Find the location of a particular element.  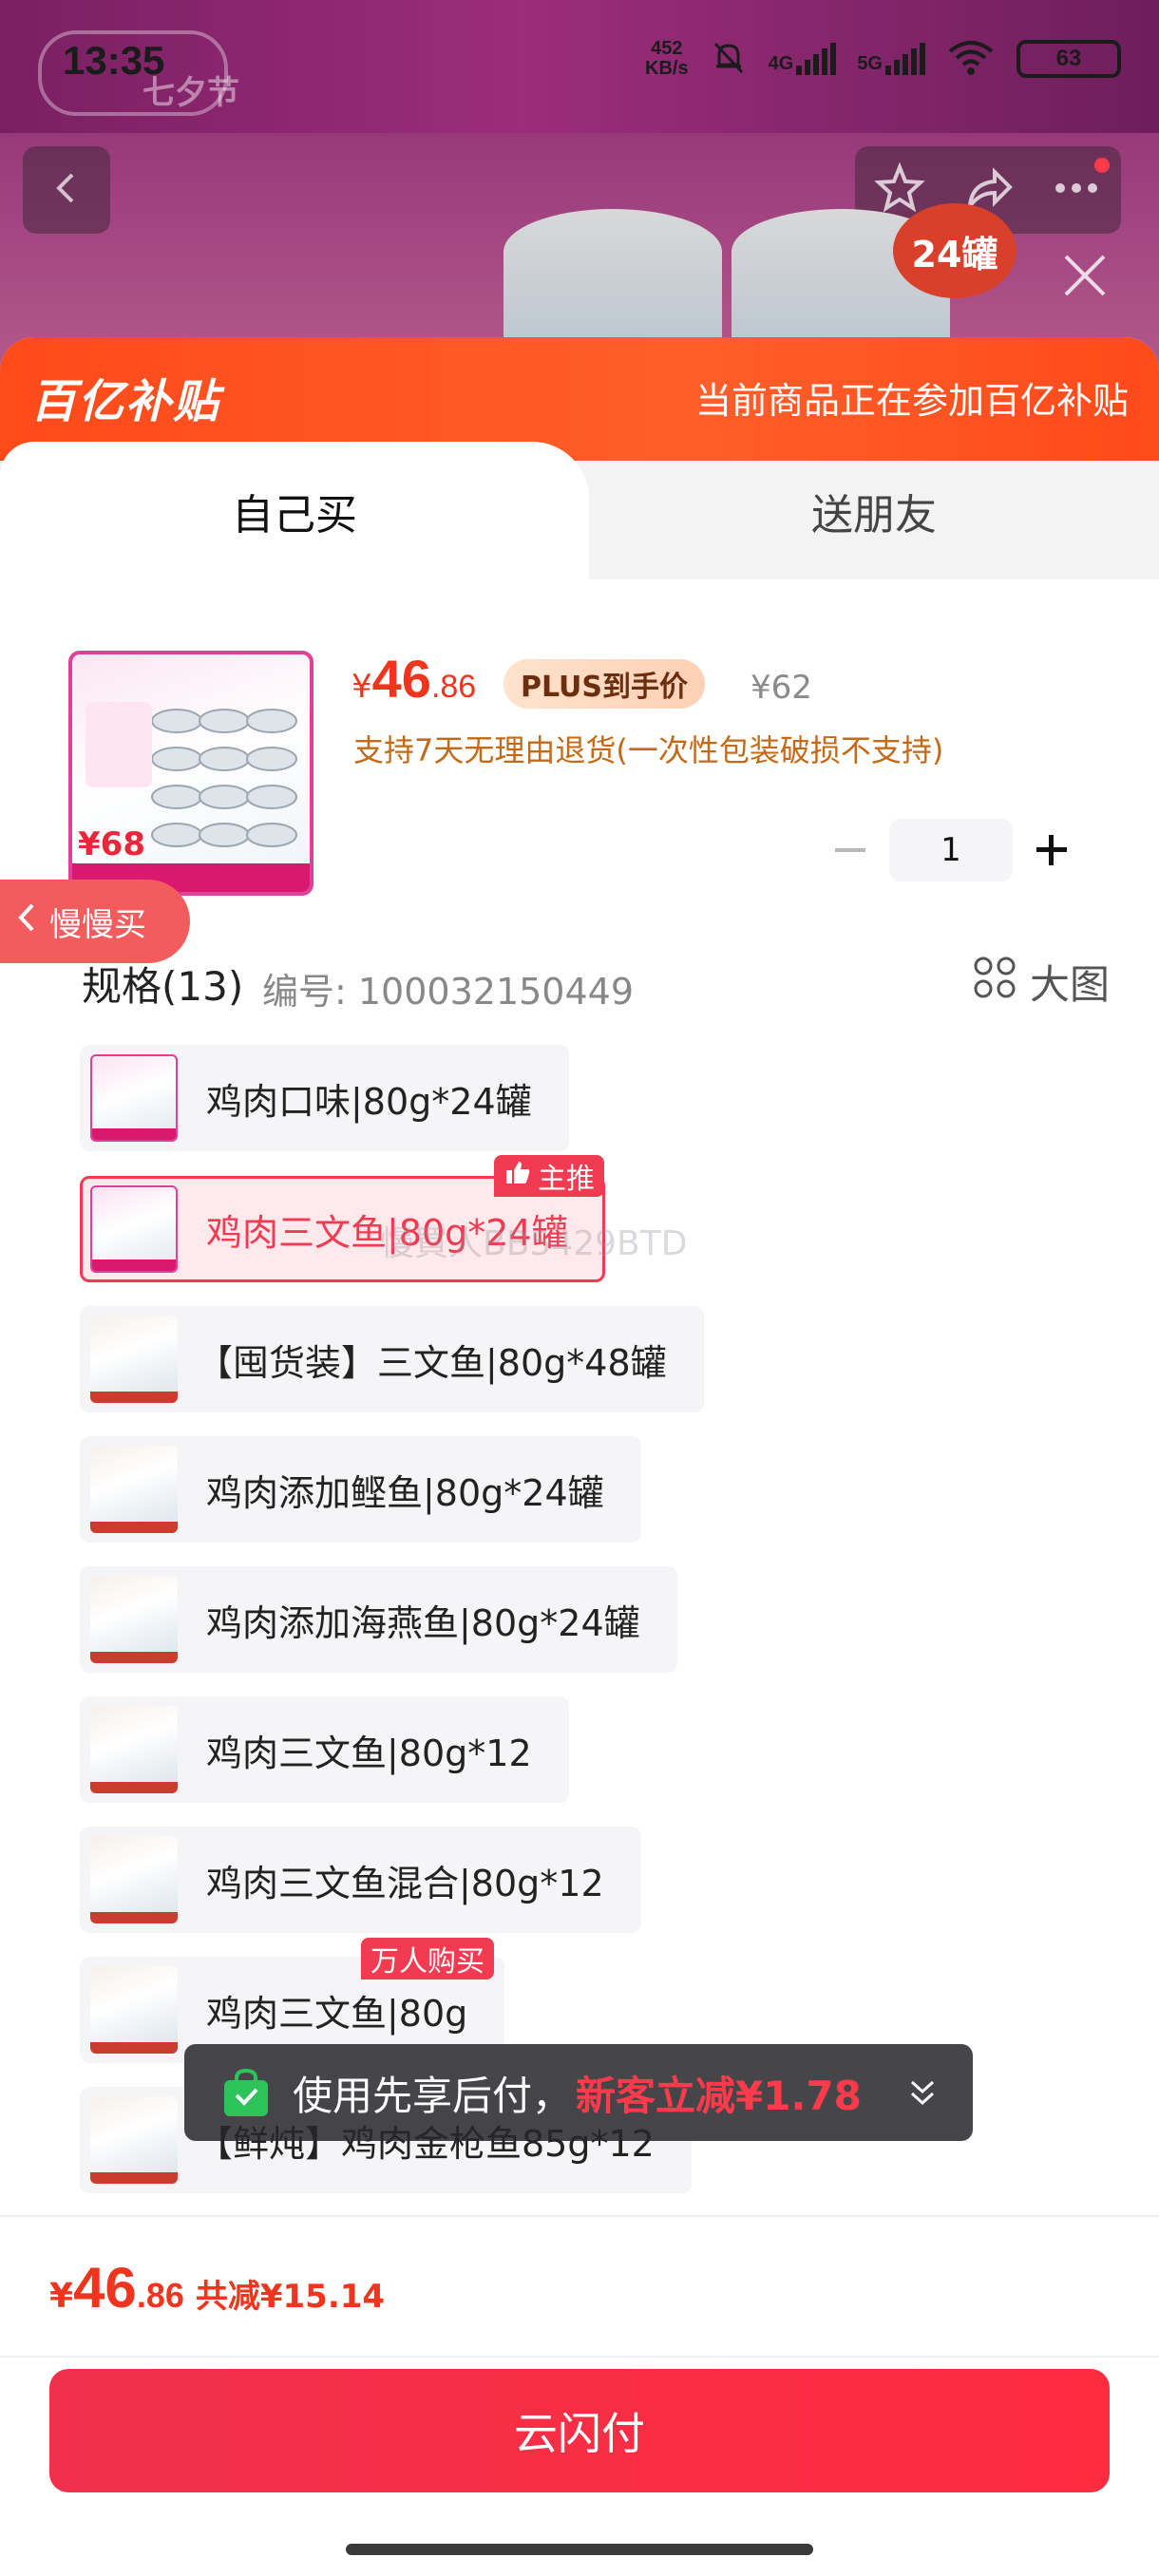

signal-4g-icon: 4G is located at coordinates (803, 59).